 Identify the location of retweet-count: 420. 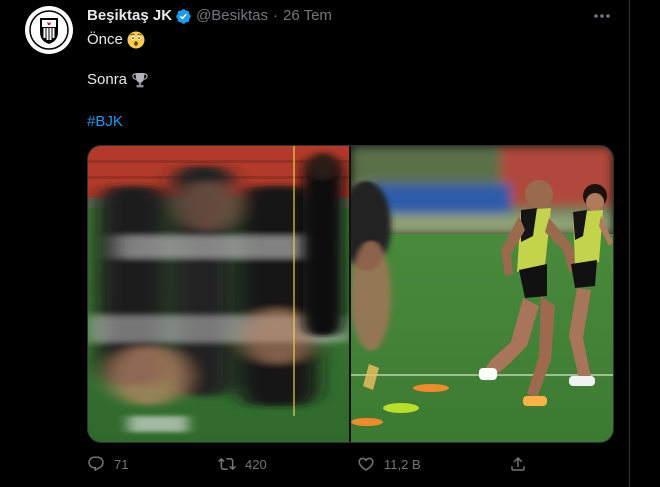
(256, 464).